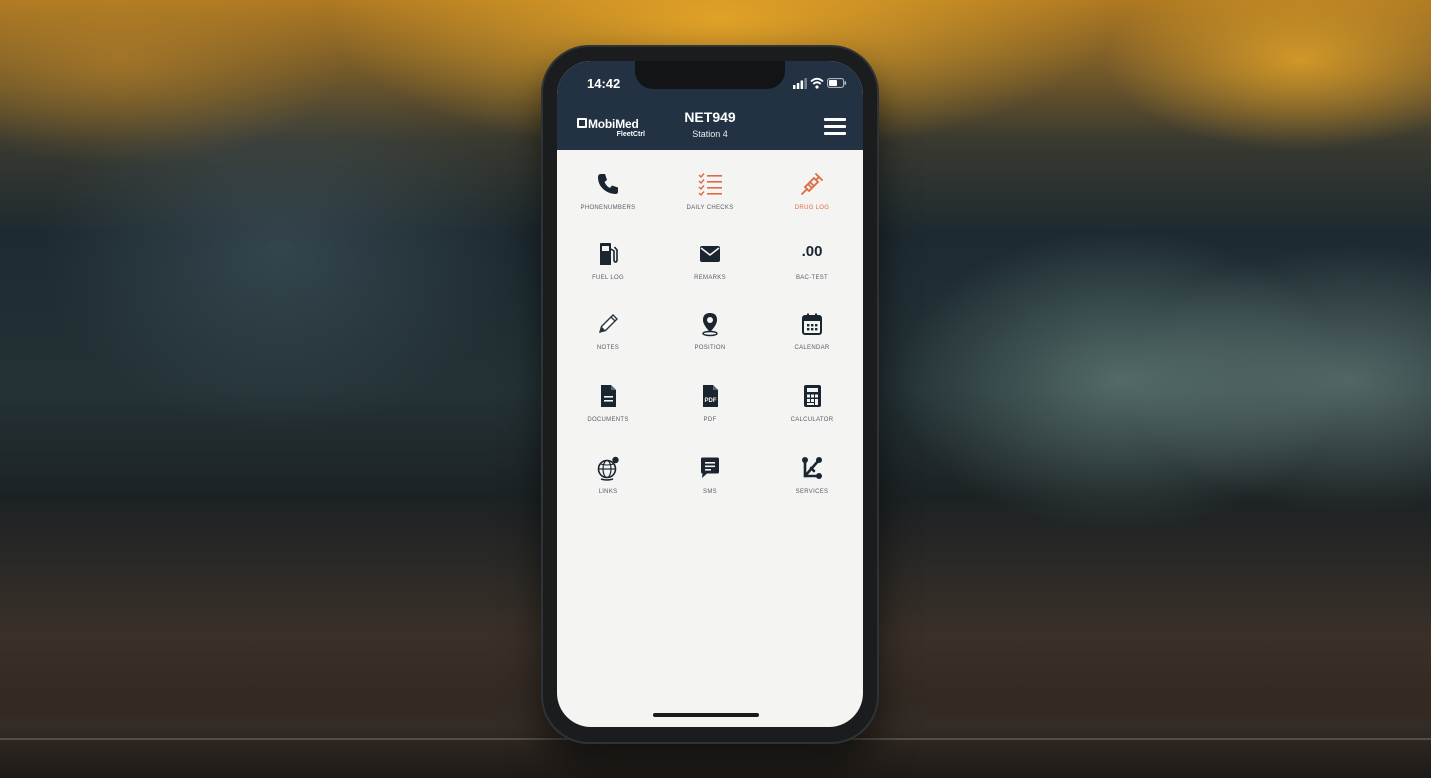  I want to click on calendar-icon, so click(812, 324).